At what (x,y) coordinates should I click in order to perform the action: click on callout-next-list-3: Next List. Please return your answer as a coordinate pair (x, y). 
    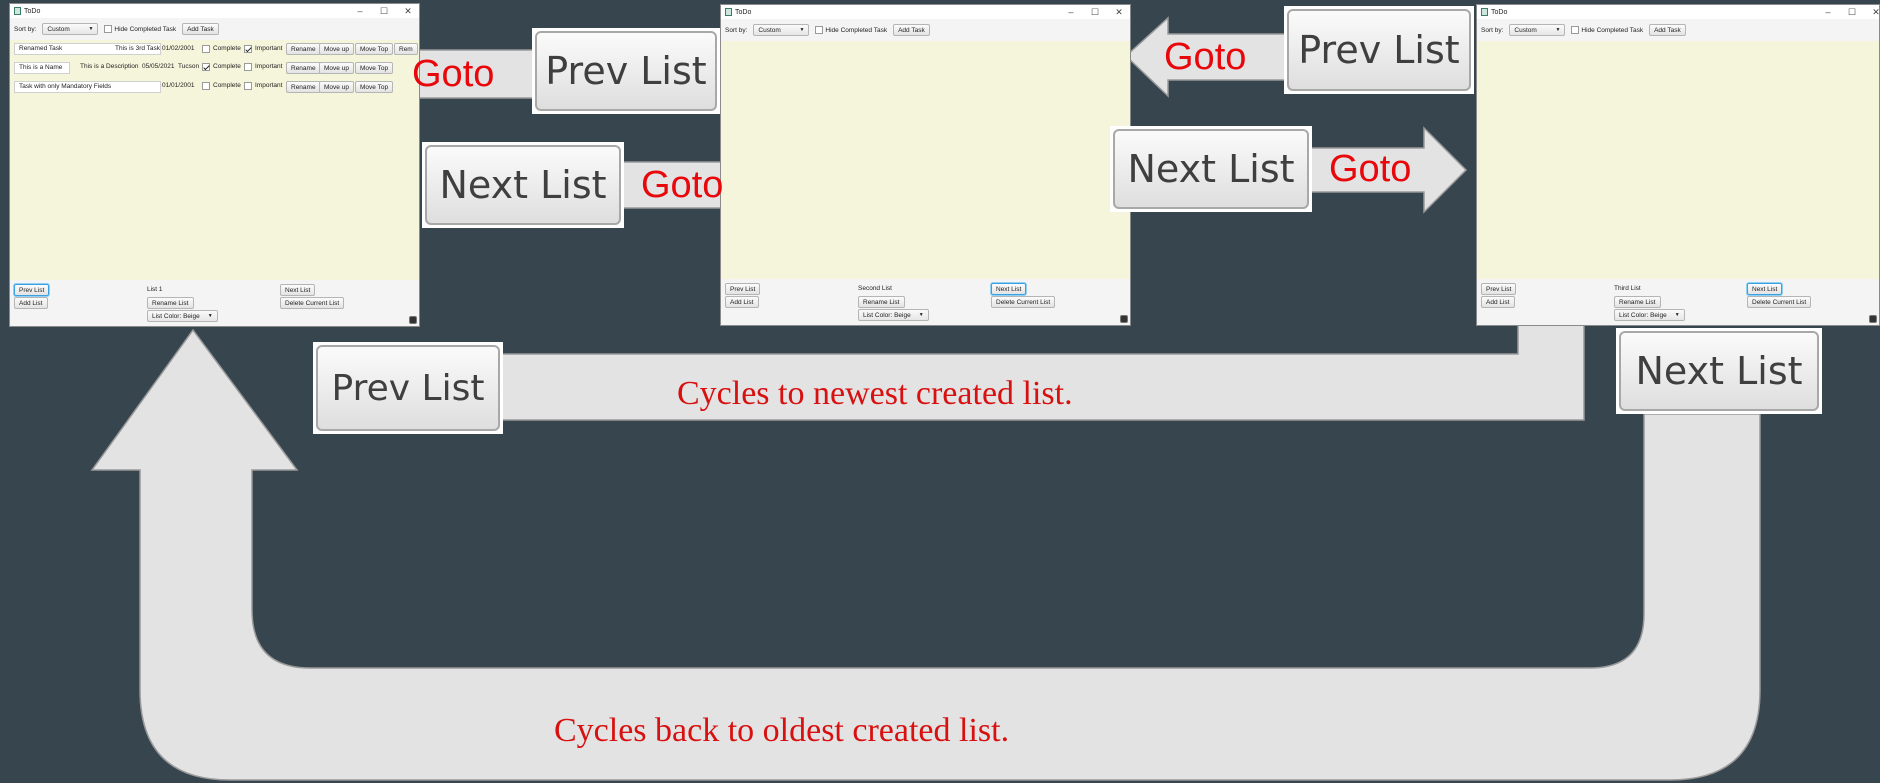
    Looking at the image, I should click on (1719, 371).